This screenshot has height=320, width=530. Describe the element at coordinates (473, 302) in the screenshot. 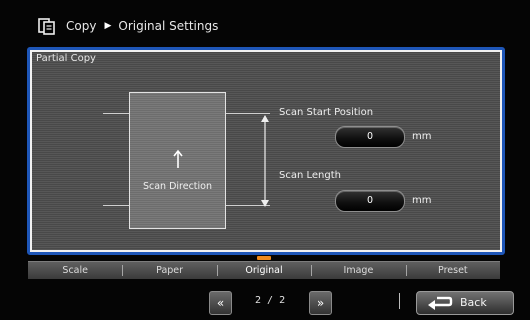

I see `back-label: Back` at that location.